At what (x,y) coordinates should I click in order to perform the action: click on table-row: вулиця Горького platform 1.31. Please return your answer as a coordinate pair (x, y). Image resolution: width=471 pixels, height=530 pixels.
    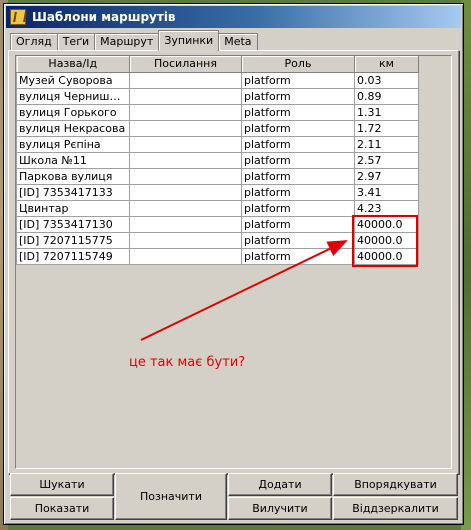
    Looking at the image, I should click on (217, 112).